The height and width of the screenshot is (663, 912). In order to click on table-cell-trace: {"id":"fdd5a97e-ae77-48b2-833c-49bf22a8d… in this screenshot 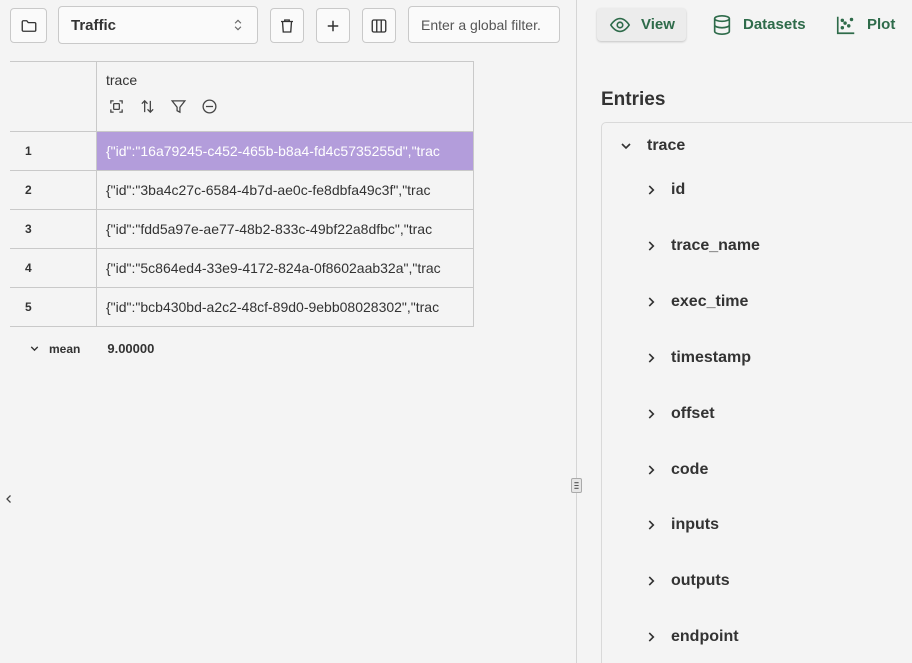, I will do `click(285, 229)`.